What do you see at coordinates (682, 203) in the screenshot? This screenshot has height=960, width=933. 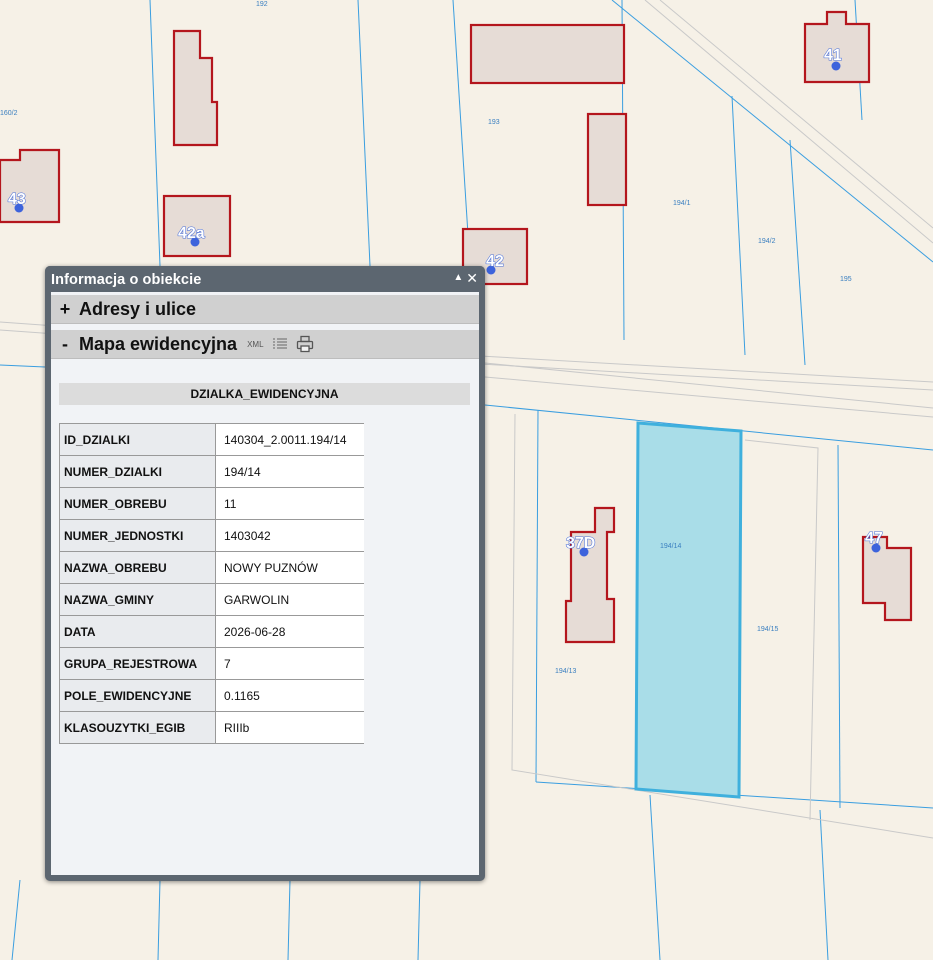 I see `plot-number-label: 194/1` at bounding box center [682, 203].